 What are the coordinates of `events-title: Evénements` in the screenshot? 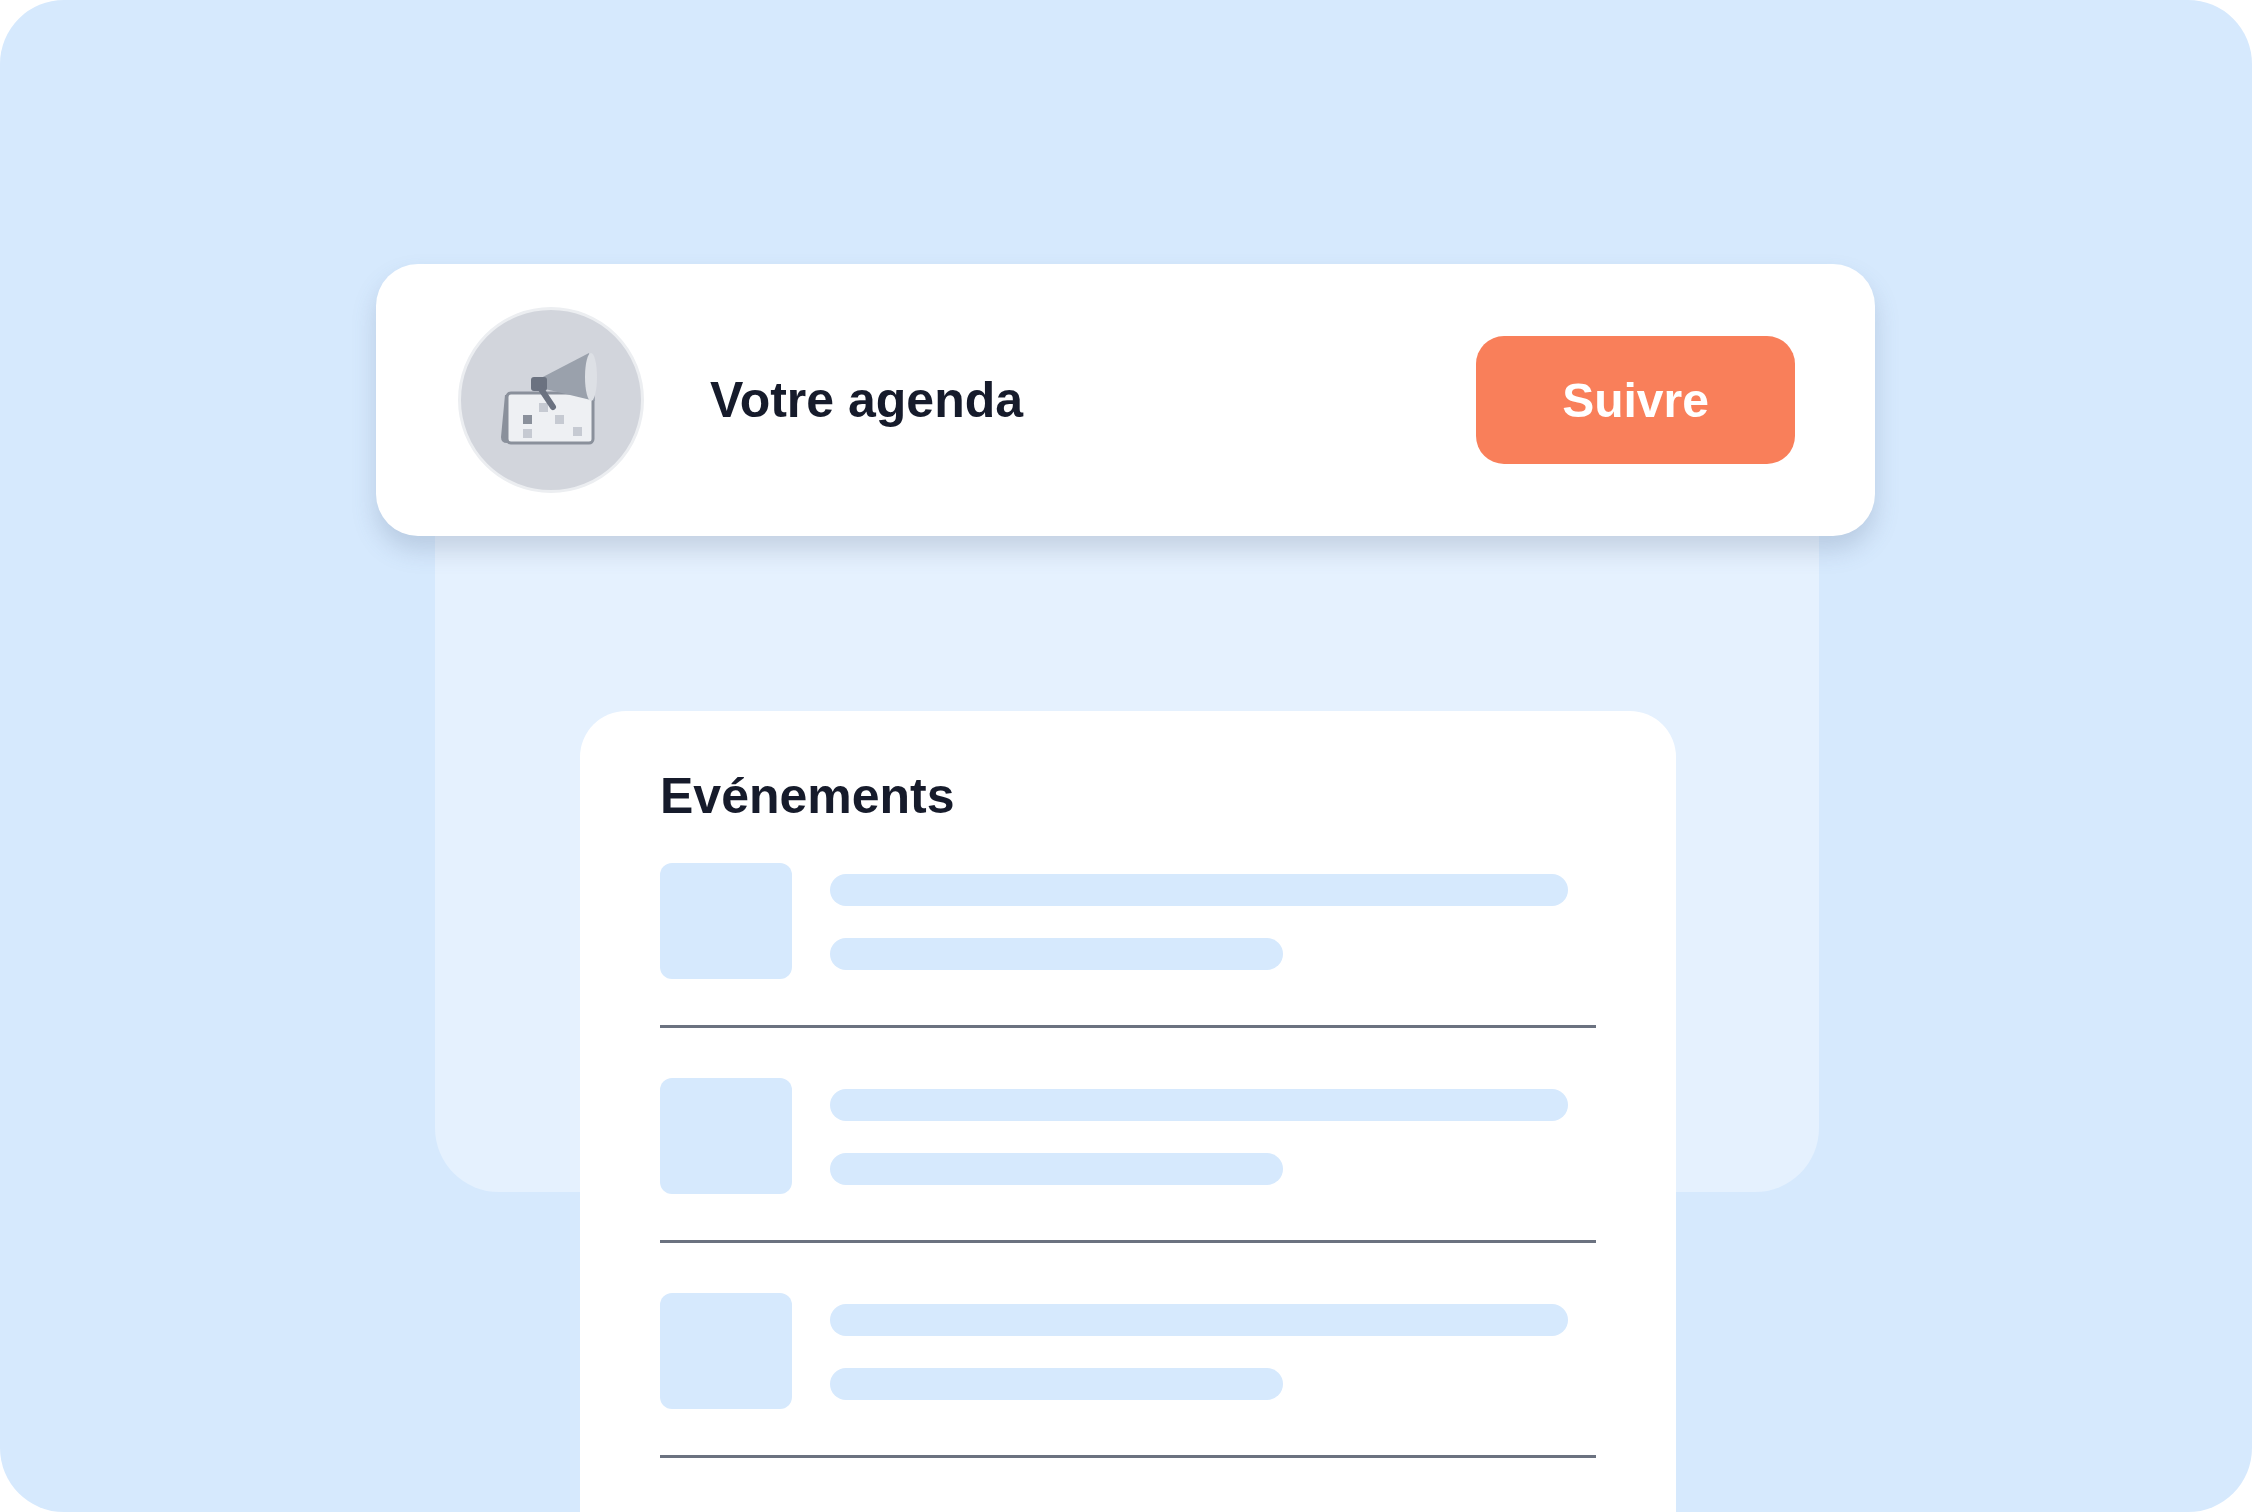 It's located at (808, 796).